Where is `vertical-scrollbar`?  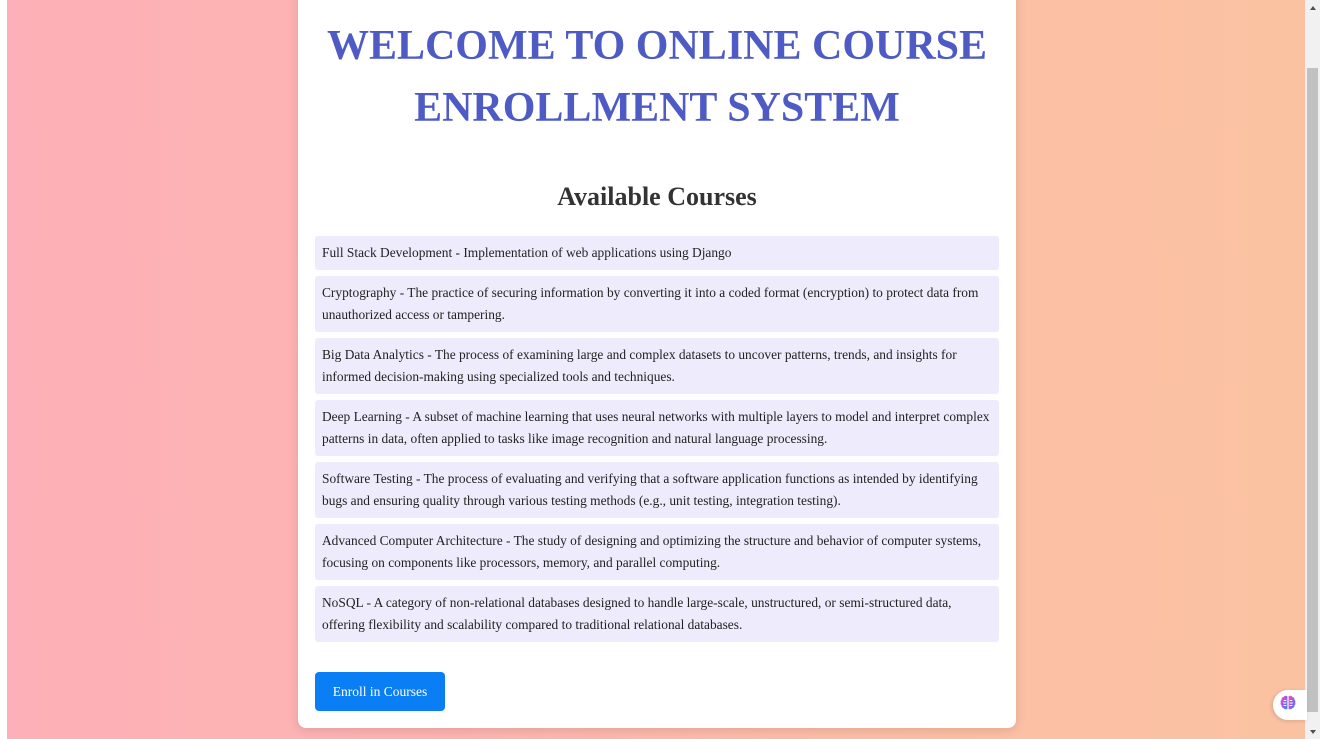 vertical-scrollbar is located at coordinates (1312, 369).